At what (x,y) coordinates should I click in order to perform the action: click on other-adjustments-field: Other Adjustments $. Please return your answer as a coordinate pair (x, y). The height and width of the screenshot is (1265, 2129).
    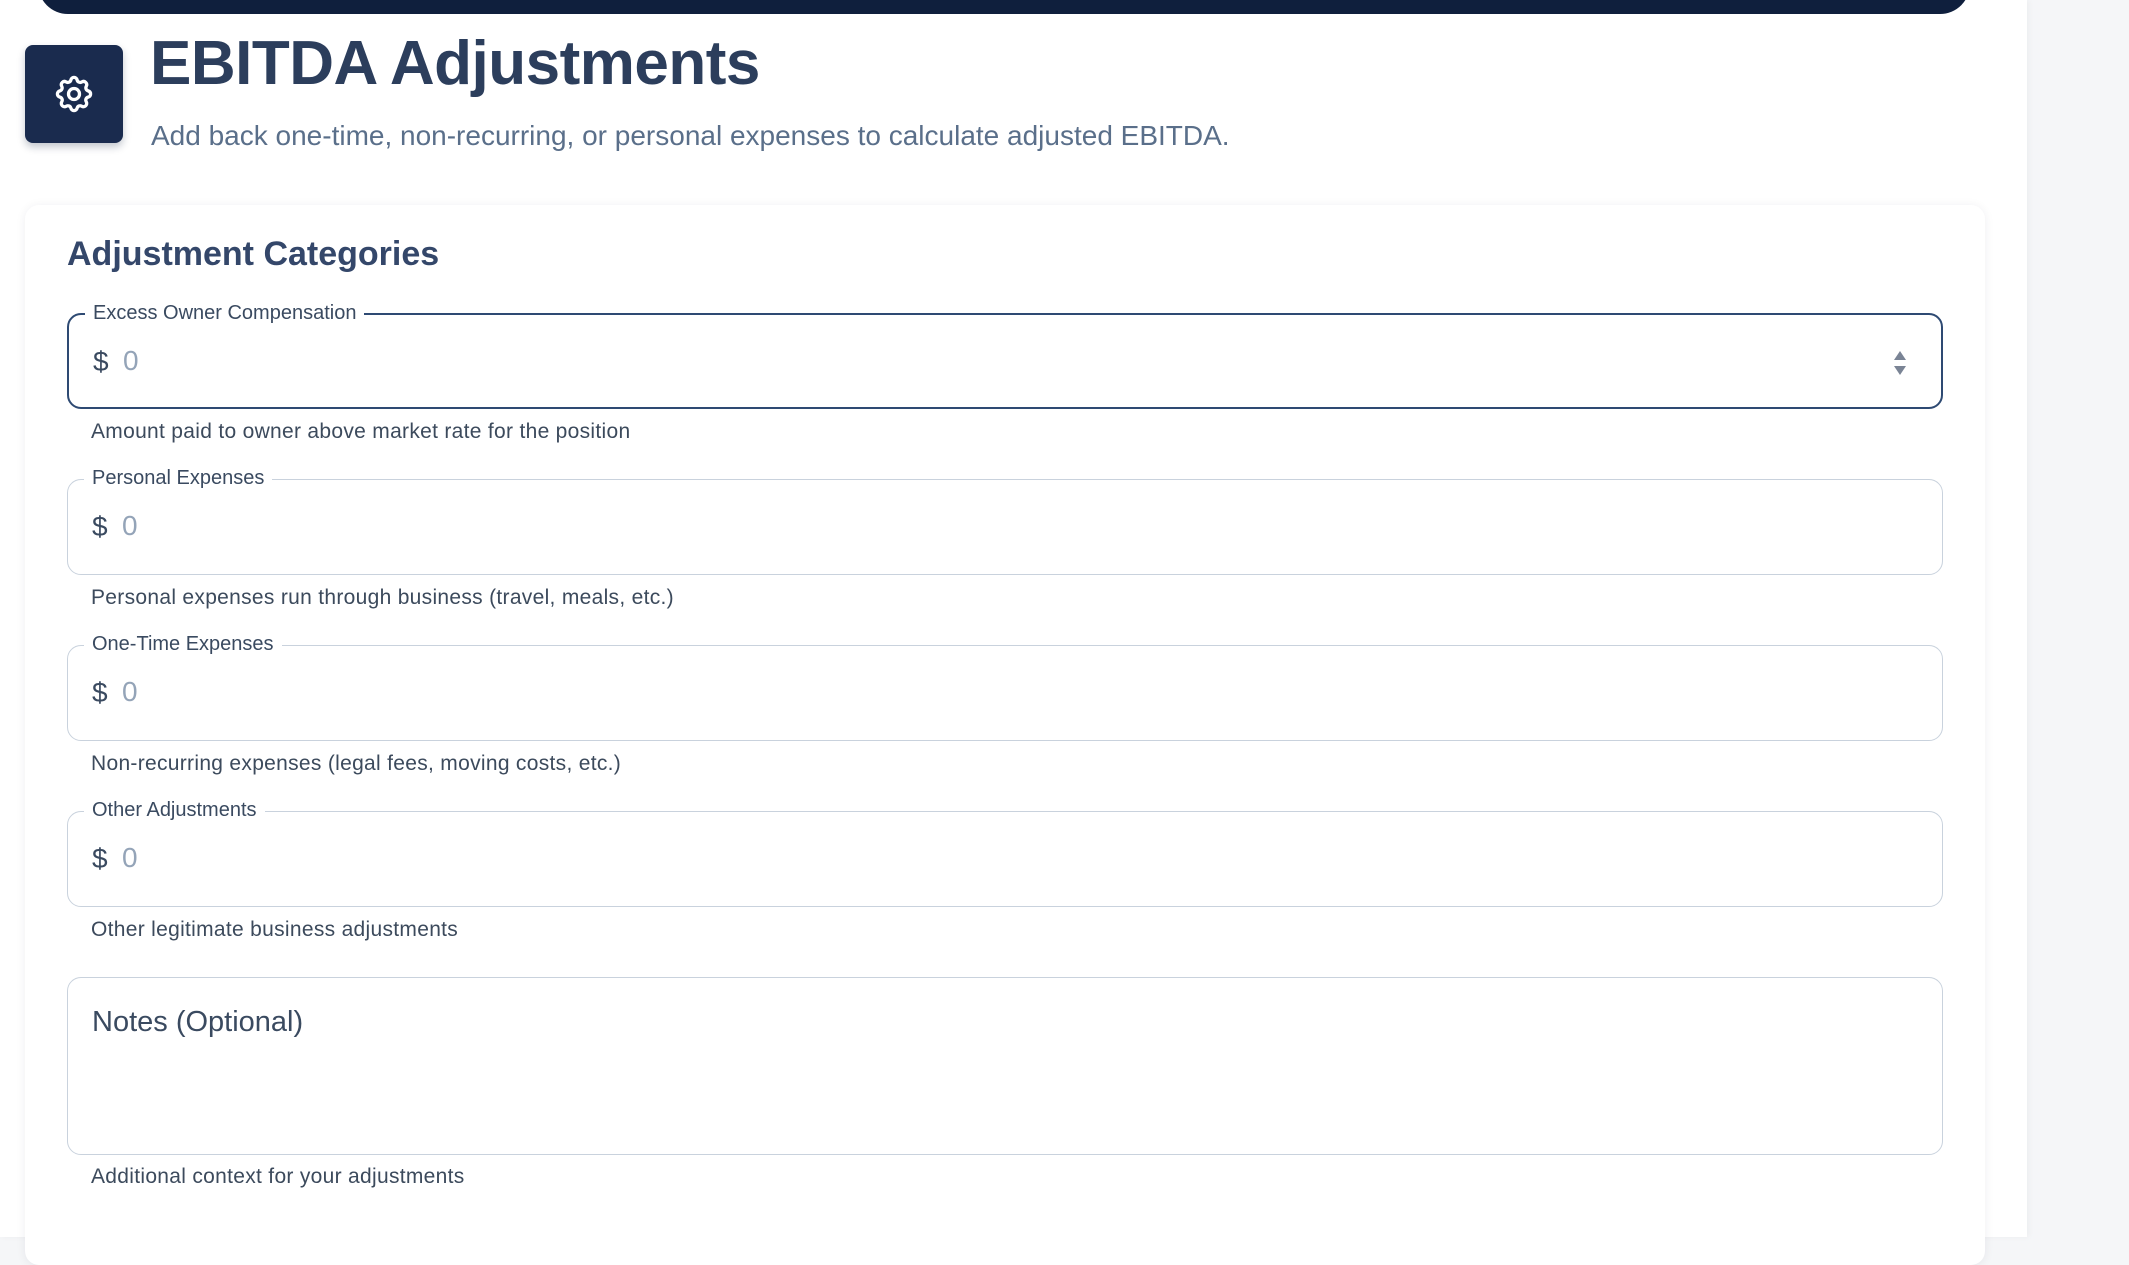
    Looking at the image, I should click on (1005, 852).